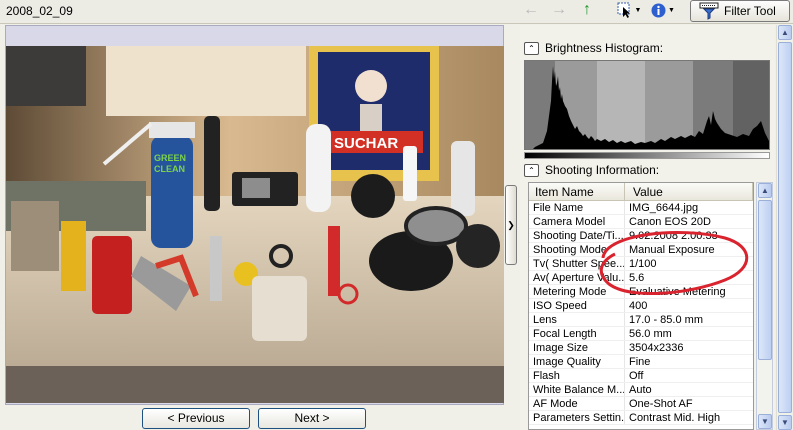  I want to click on chevron-right-icon: ❯, so click(511, 224).